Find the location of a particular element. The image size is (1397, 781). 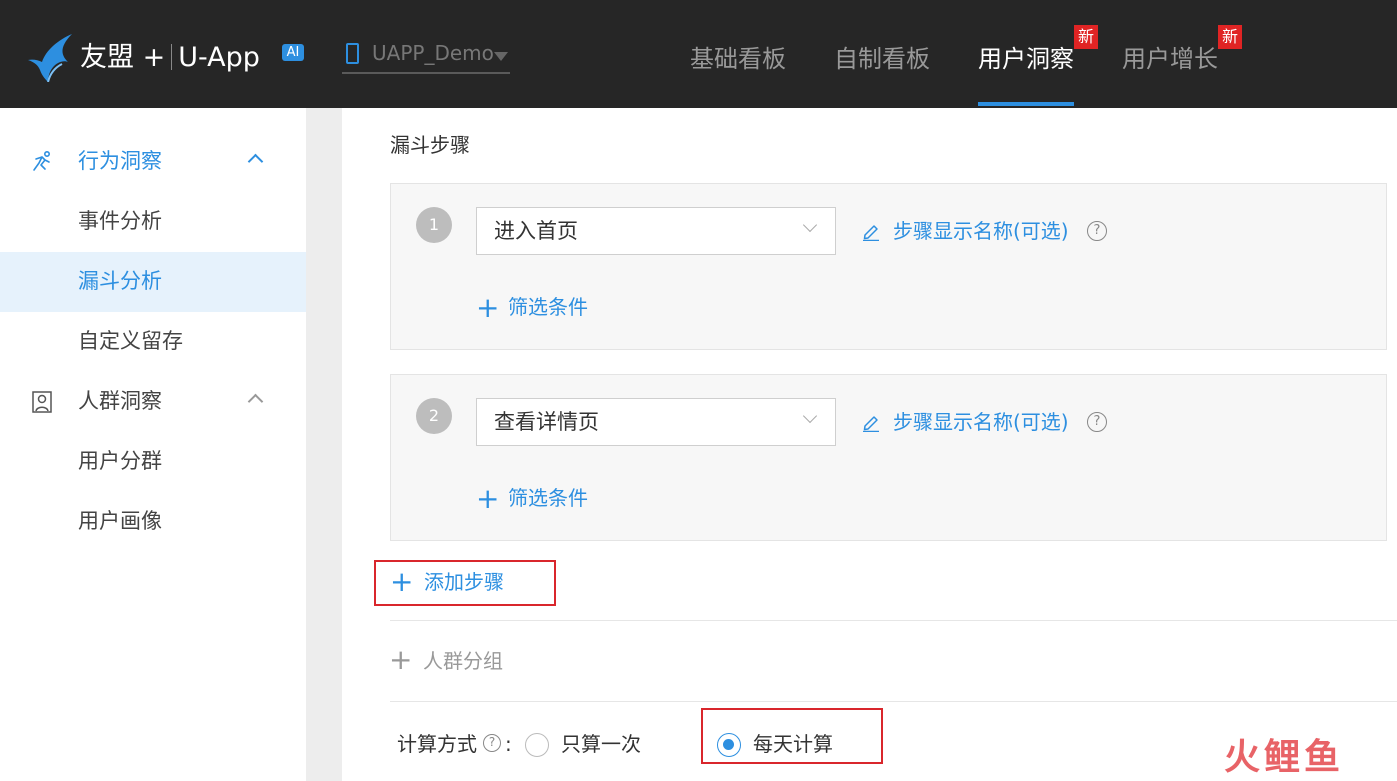

nav-tab-user-insight: 用户洞察 is located at coordinates (1026, 59).